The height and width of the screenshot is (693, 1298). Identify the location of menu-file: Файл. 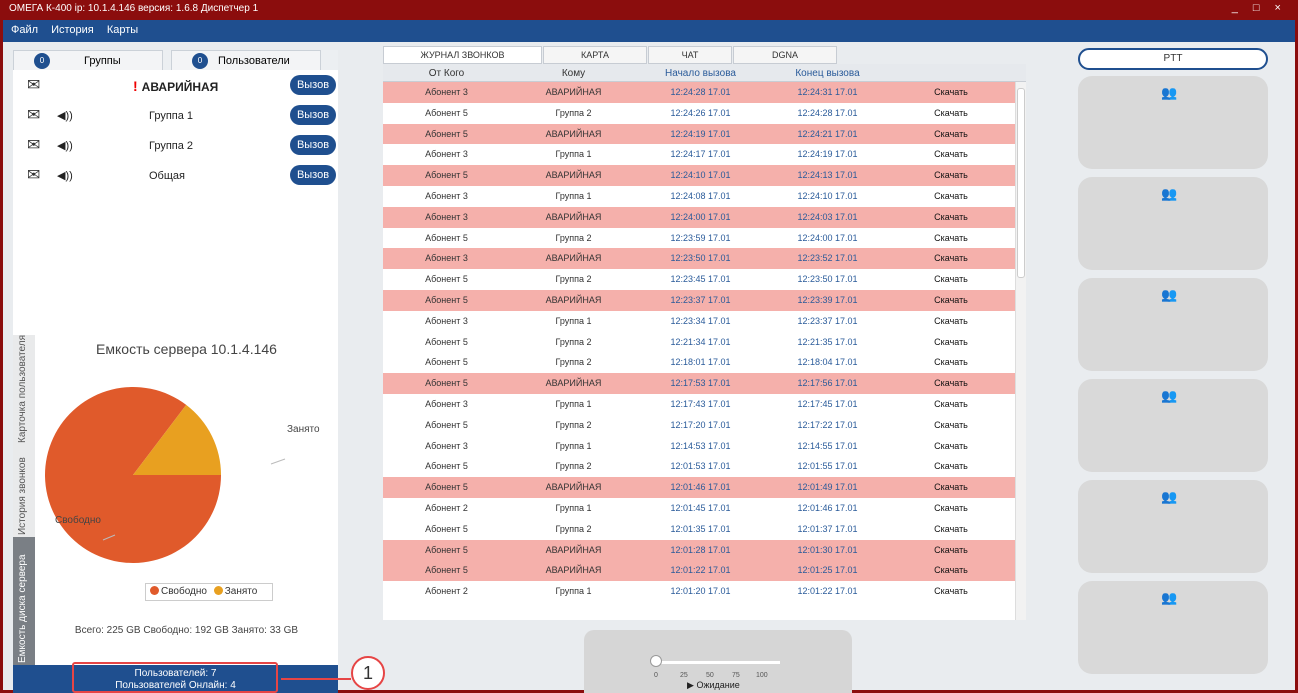
(24, 30).